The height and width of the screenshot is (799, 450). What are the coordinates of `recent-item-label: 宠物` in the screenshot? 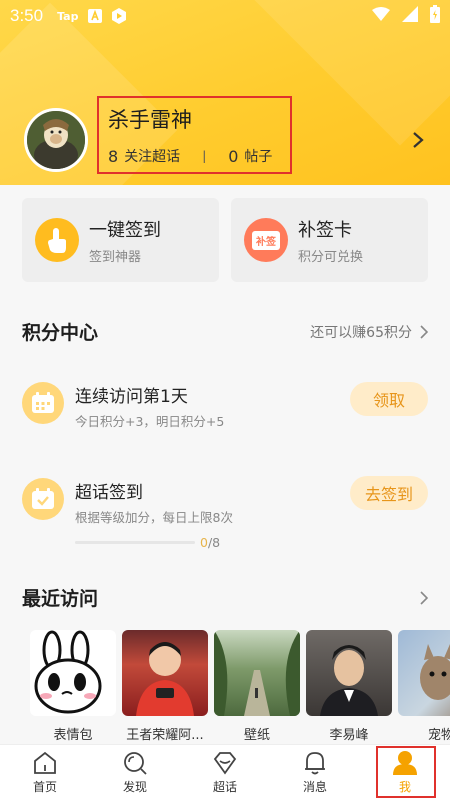 It's located at (438, 735).